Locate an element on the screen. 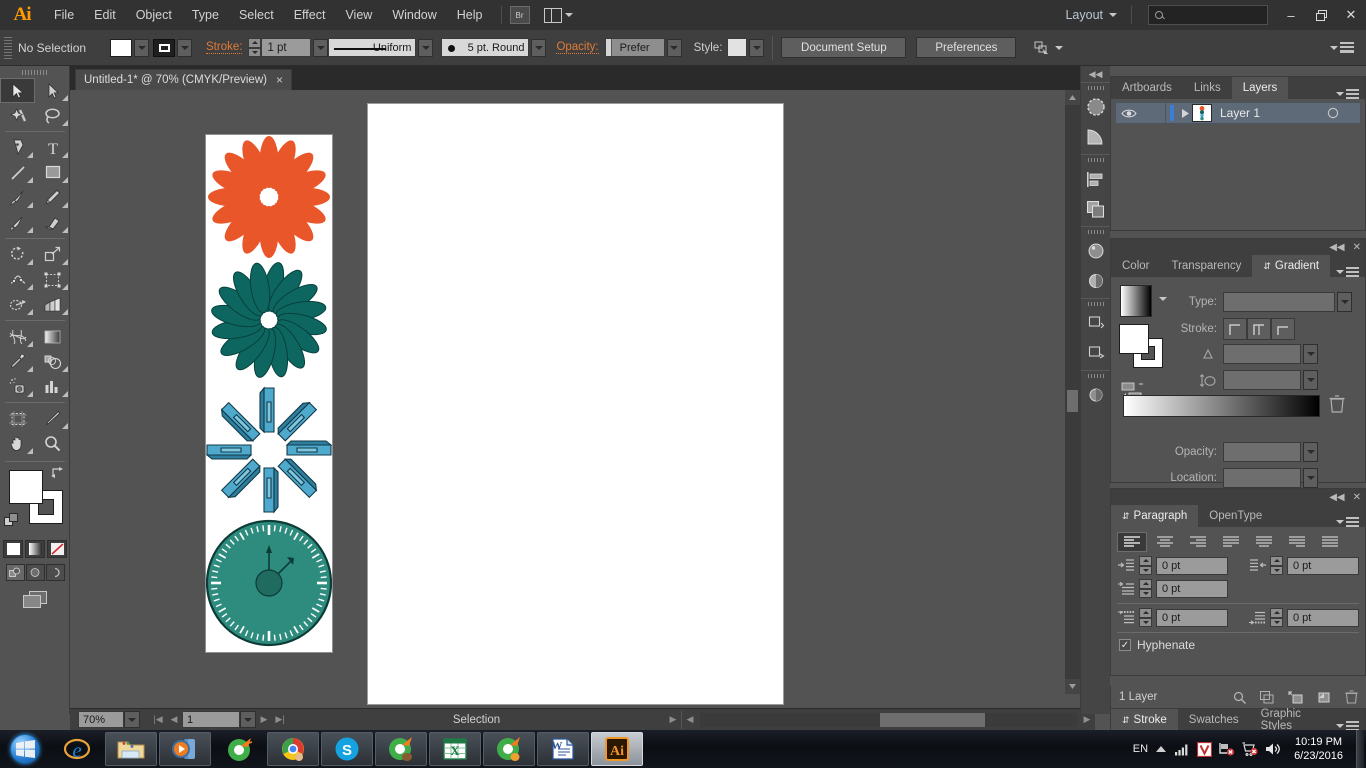 The height and width of the screenshot is (768, 1366). transparency-panel-icon is located at coordinates (1096, 281).